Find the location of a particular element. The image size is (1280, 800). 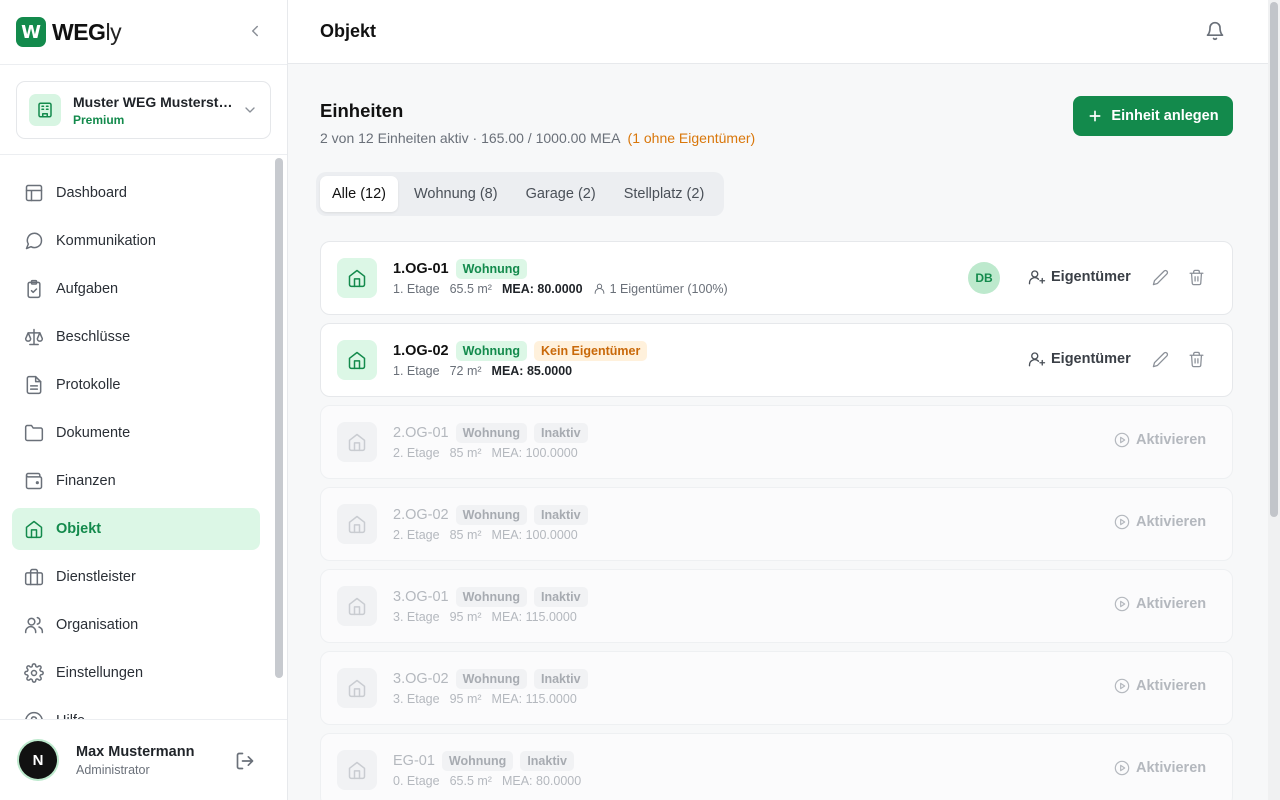

tab-garage: Garage (2) is located at coordinates (561, 194).